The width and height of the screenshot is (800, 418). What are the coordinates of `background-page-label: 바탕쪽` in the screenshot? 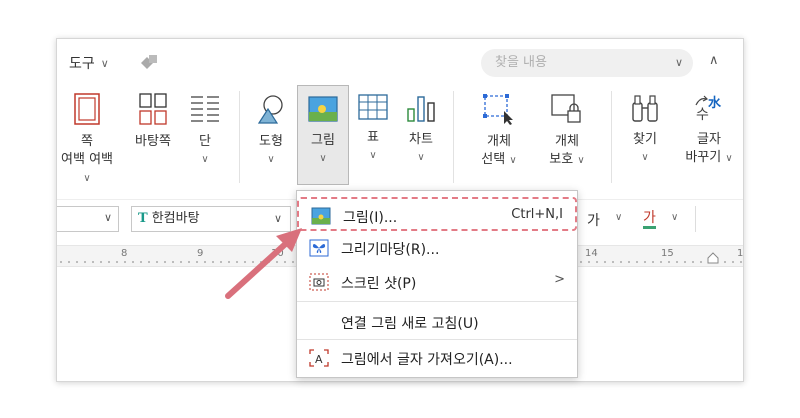 It's located at (153, 141).